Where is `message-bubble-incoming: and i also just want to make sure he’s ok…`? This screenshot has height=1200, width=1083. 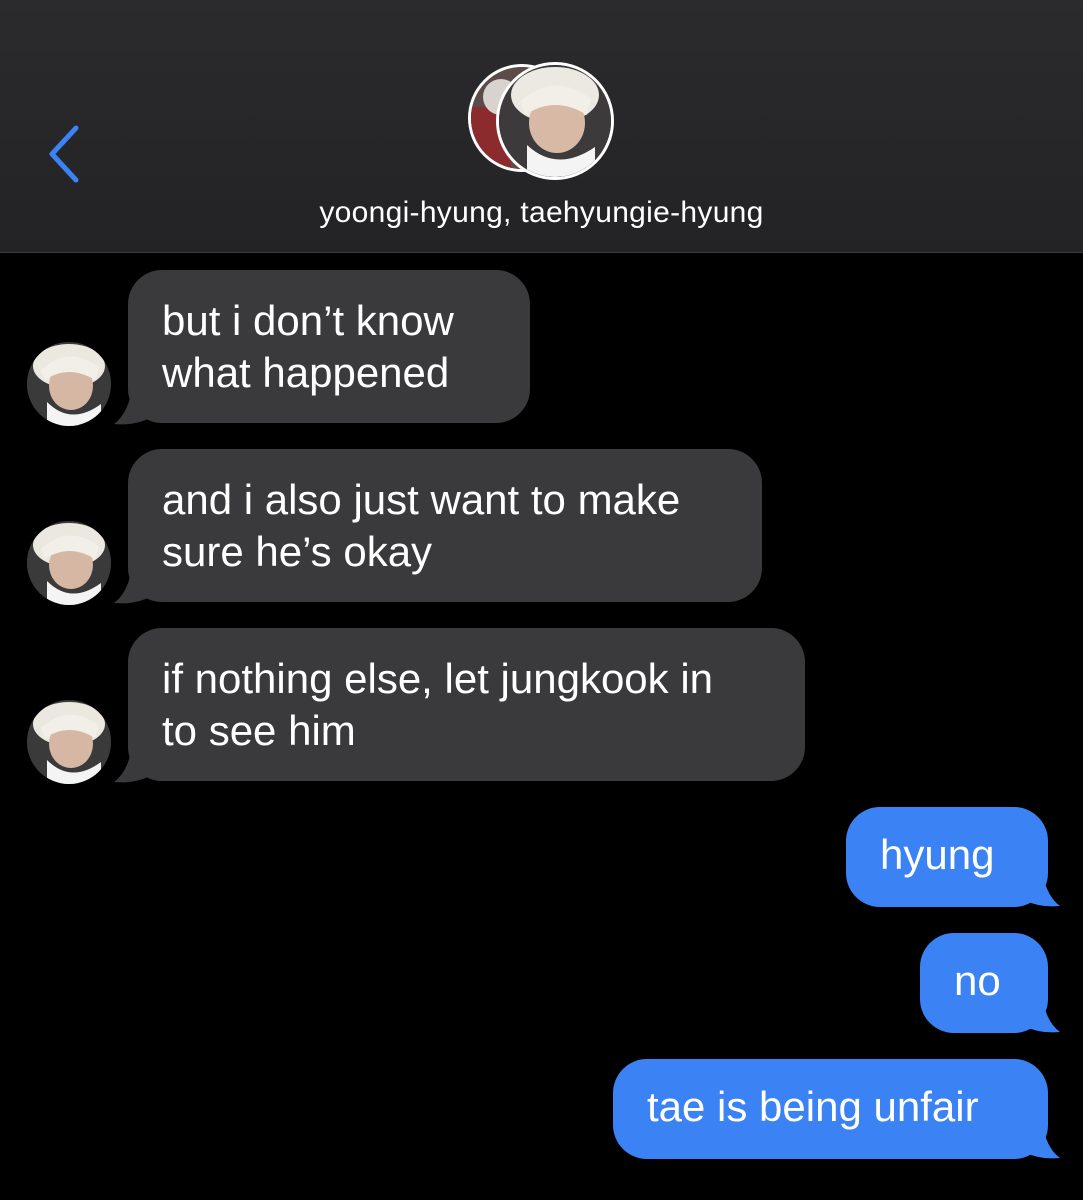
message-bubble-incoming: and i also just want to make sure he’s ok… is located at coordinates (445, 525).